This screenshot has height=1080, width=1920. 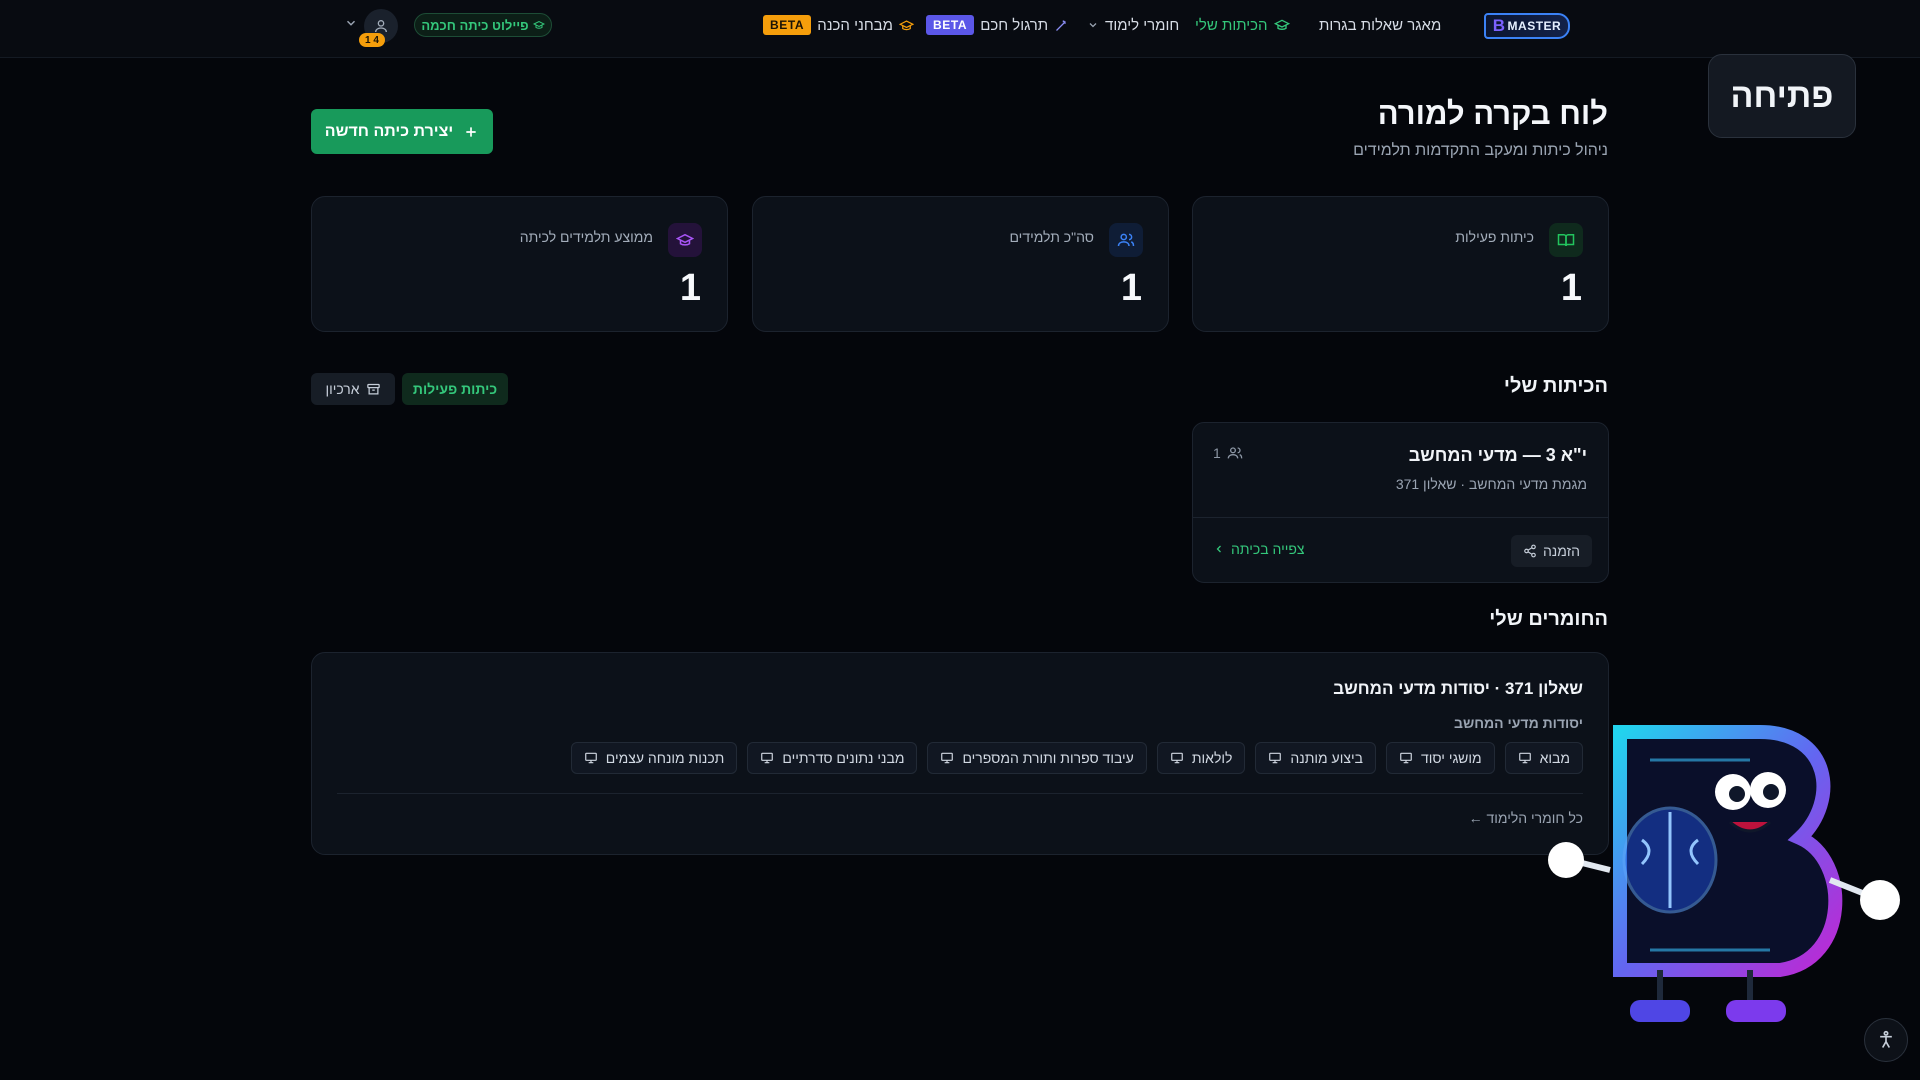 I want to click on nav-study-materials-label: חומרי לימוד, so click(x=1142, y=25).